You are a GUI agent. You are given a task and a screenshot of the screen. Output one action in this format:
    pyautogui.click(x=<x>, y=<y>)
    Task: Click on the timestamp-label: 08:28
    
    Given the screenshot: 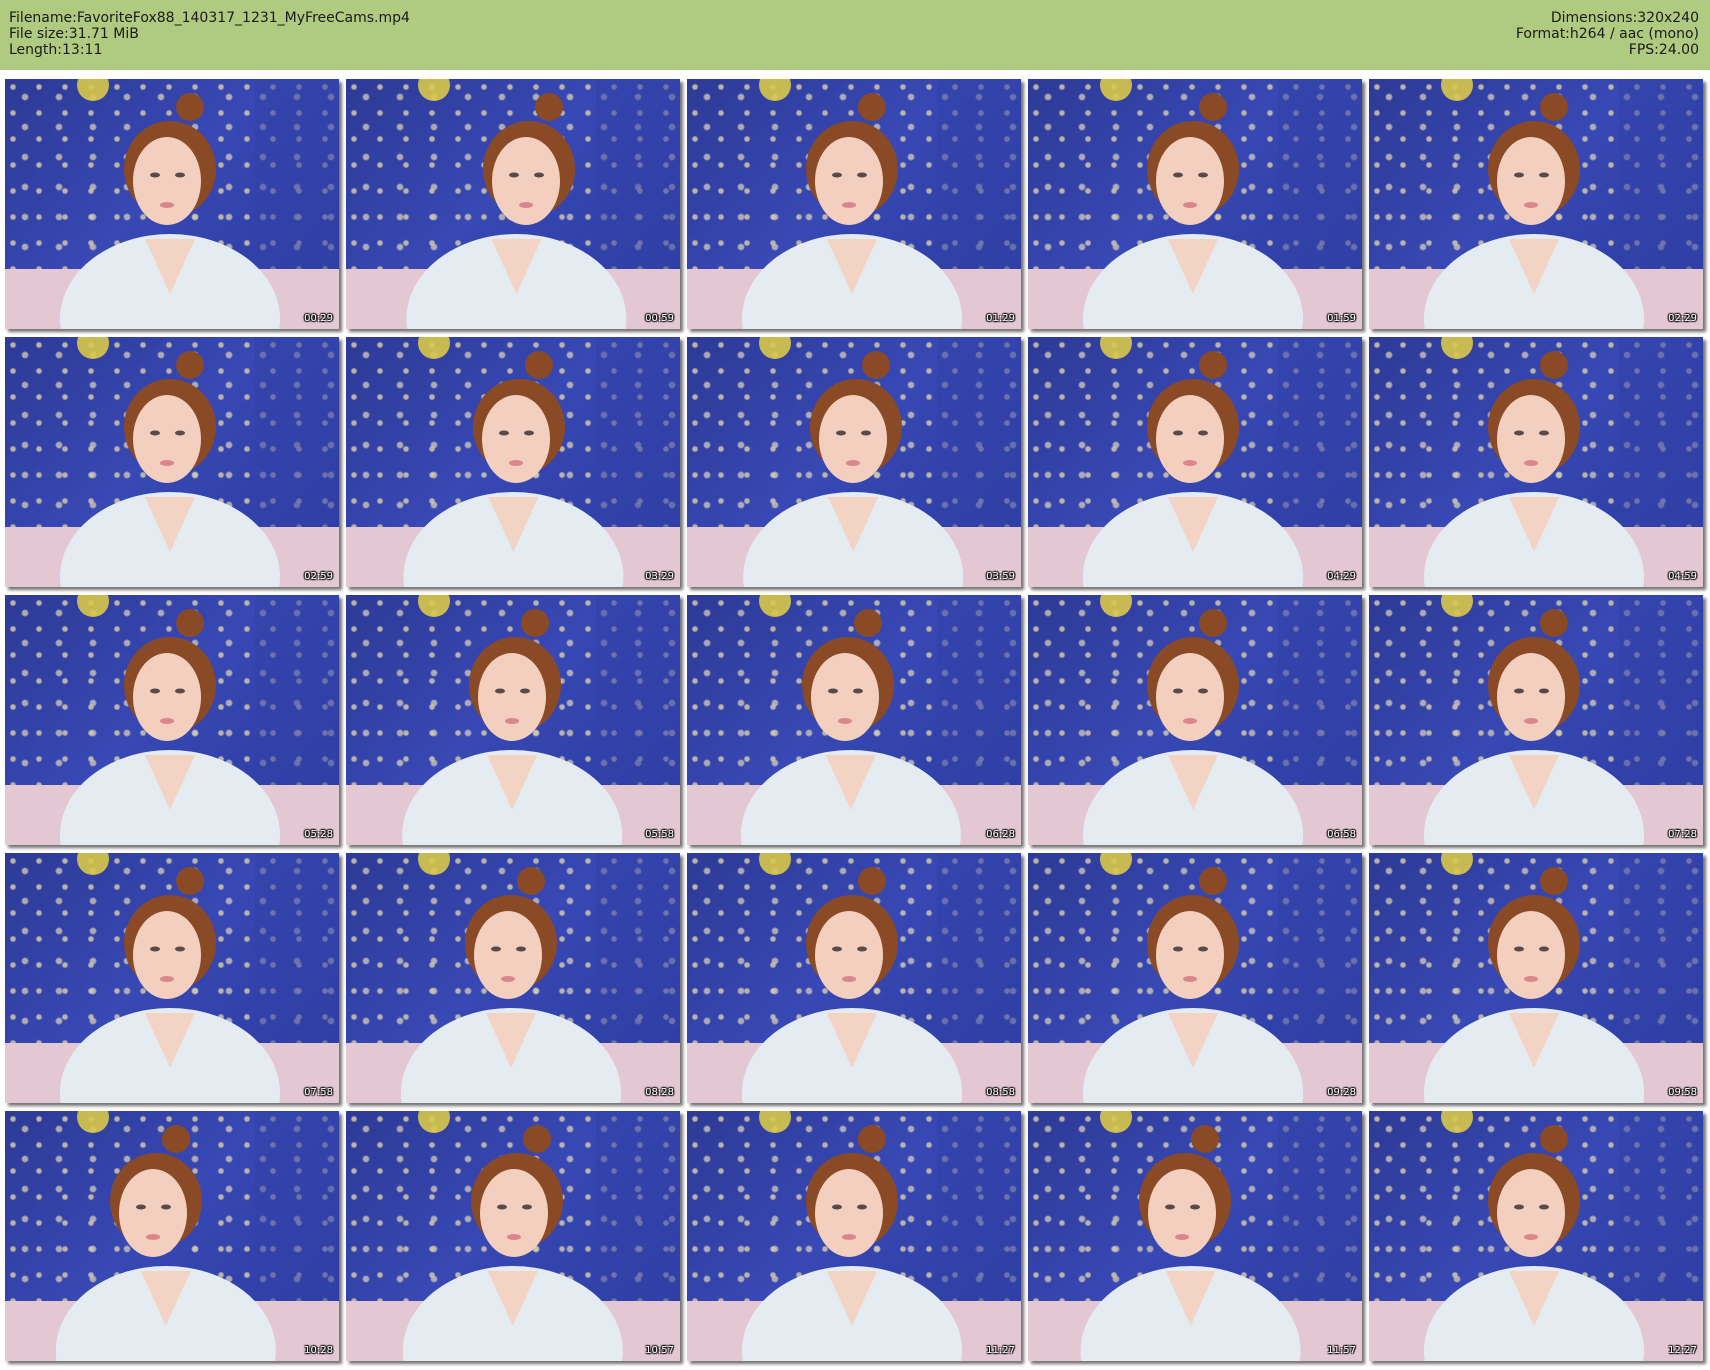 What is the action you would take?
    pyautogui.click(x=659, y=1092)
    